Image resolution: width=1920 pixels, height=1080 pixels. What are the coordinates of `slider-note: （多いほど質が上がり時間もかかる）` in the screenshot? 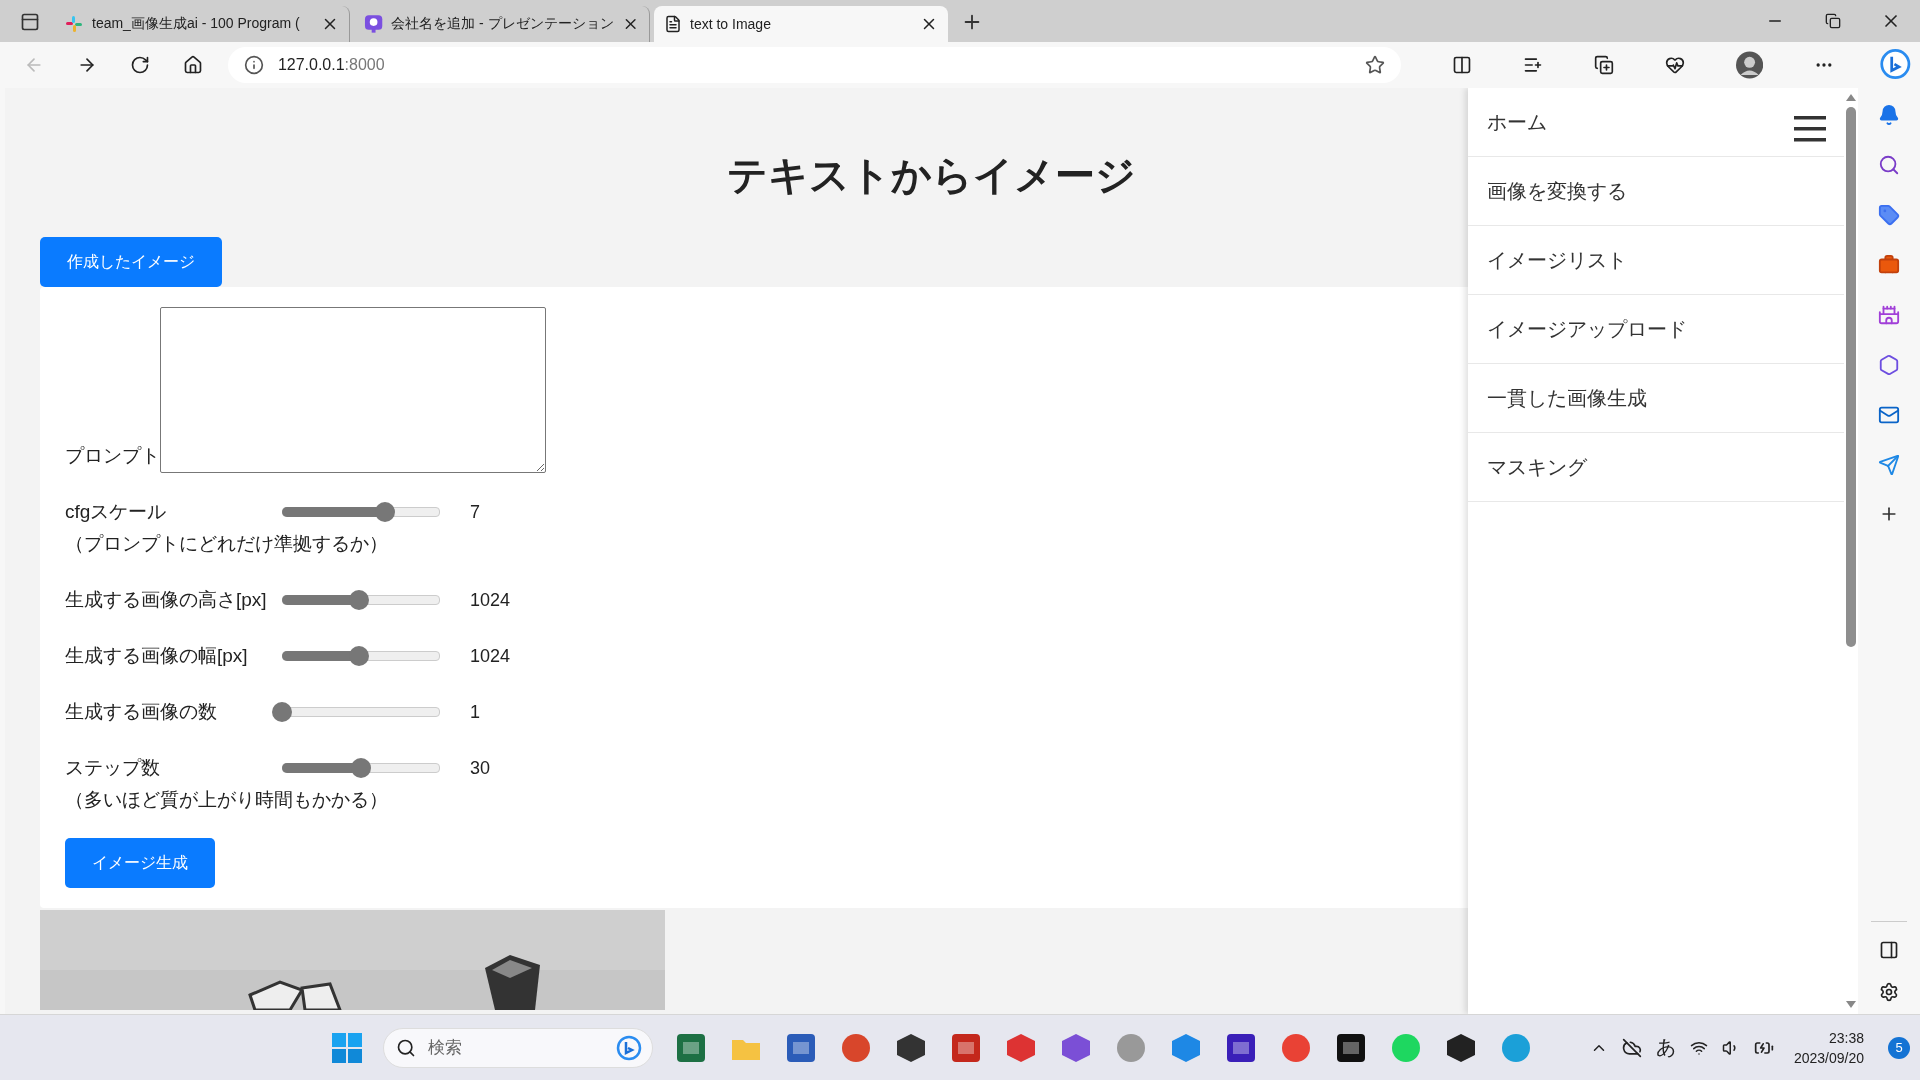 It's located at (227, 800).